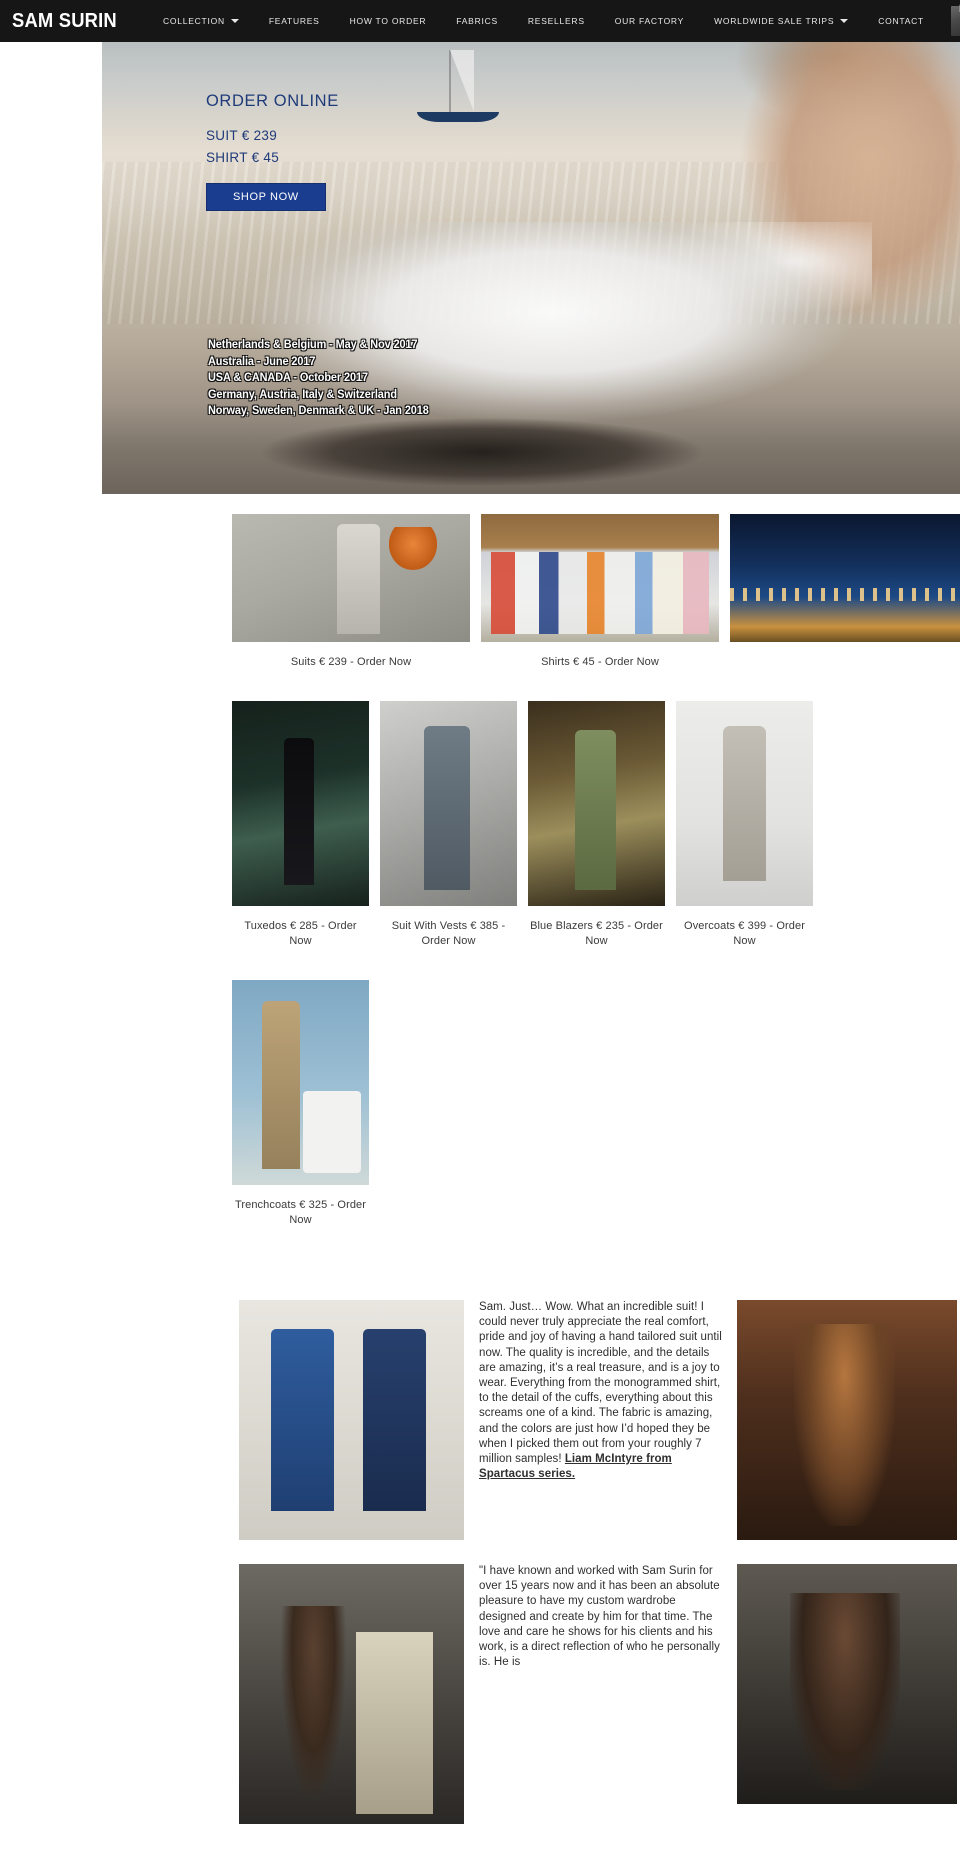 The height and width of the screenshot is (1875, 960). Describe the element at coordinates (596, 1104) in the screenshot. I see `product-row-3: Trenchcoats € 325 - Order Now` at that location.